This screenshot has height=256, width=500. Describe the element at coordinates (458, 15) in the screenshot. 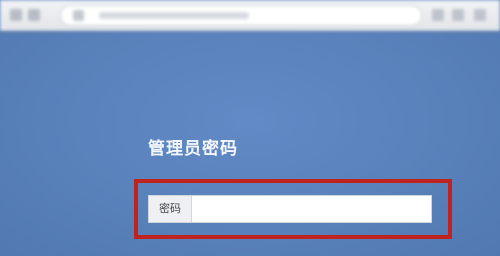

I see `download-icon` at that location.